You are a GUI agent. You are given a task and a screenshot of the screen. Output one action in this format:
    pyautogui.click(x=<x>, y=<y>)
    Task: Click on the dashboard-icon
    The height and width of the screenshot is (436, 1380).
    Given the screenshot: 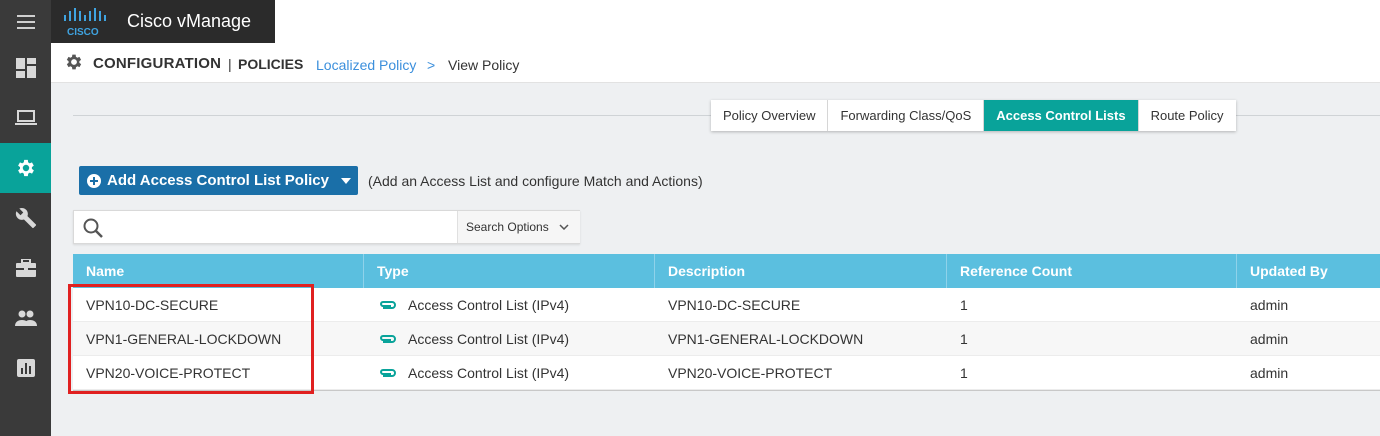 What is the action you would take?
    pyautogui.click(x=25, y=68)
    